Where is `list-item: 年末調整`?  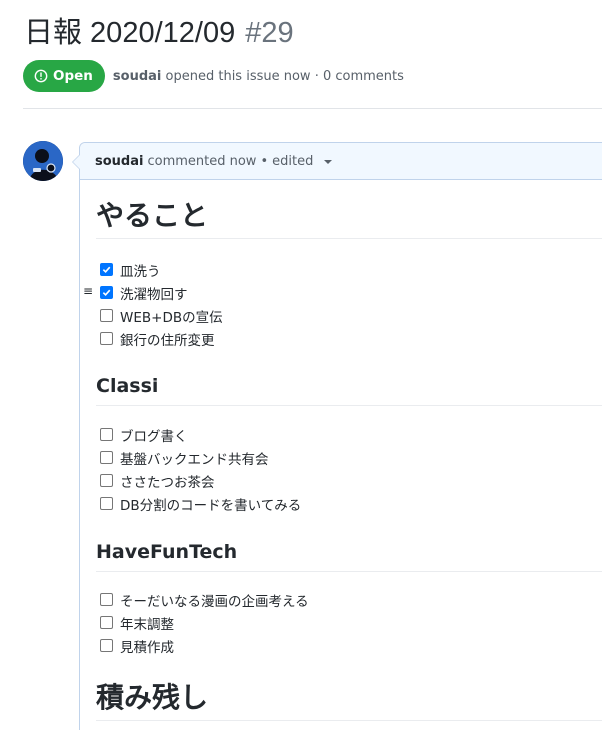
list-item: 年末調整 is located at coordinates (204, 622).